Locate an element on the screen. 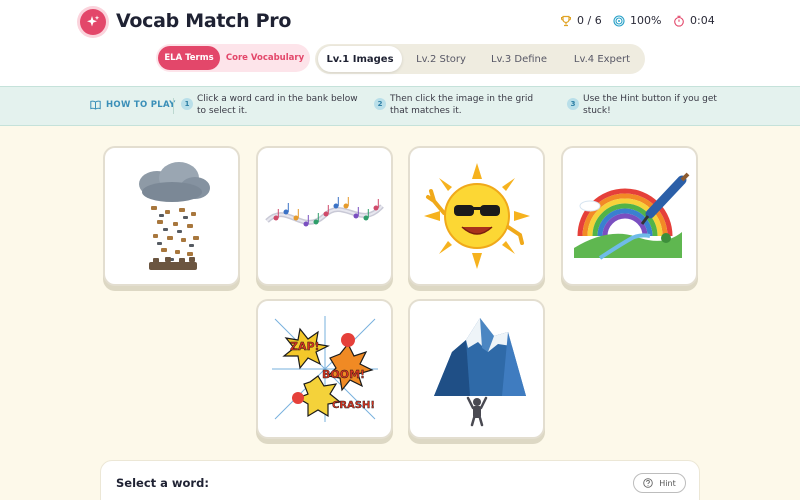 The image size is (800, 500). image-card-painted-rainbow is located at coordinates (629, 216).